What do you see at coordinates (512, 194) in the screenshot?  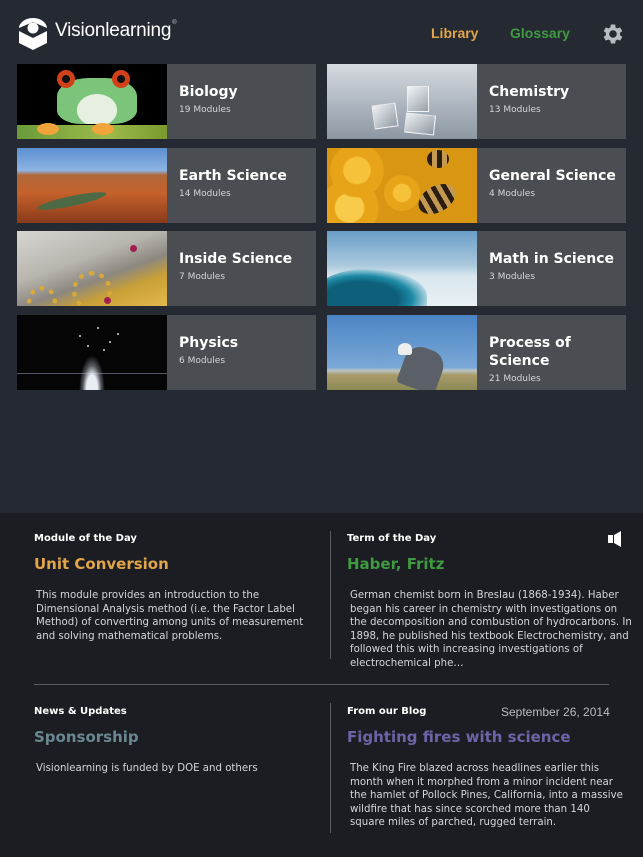 I see `card-count: 4 Modules` at bounding box center [512, 194].